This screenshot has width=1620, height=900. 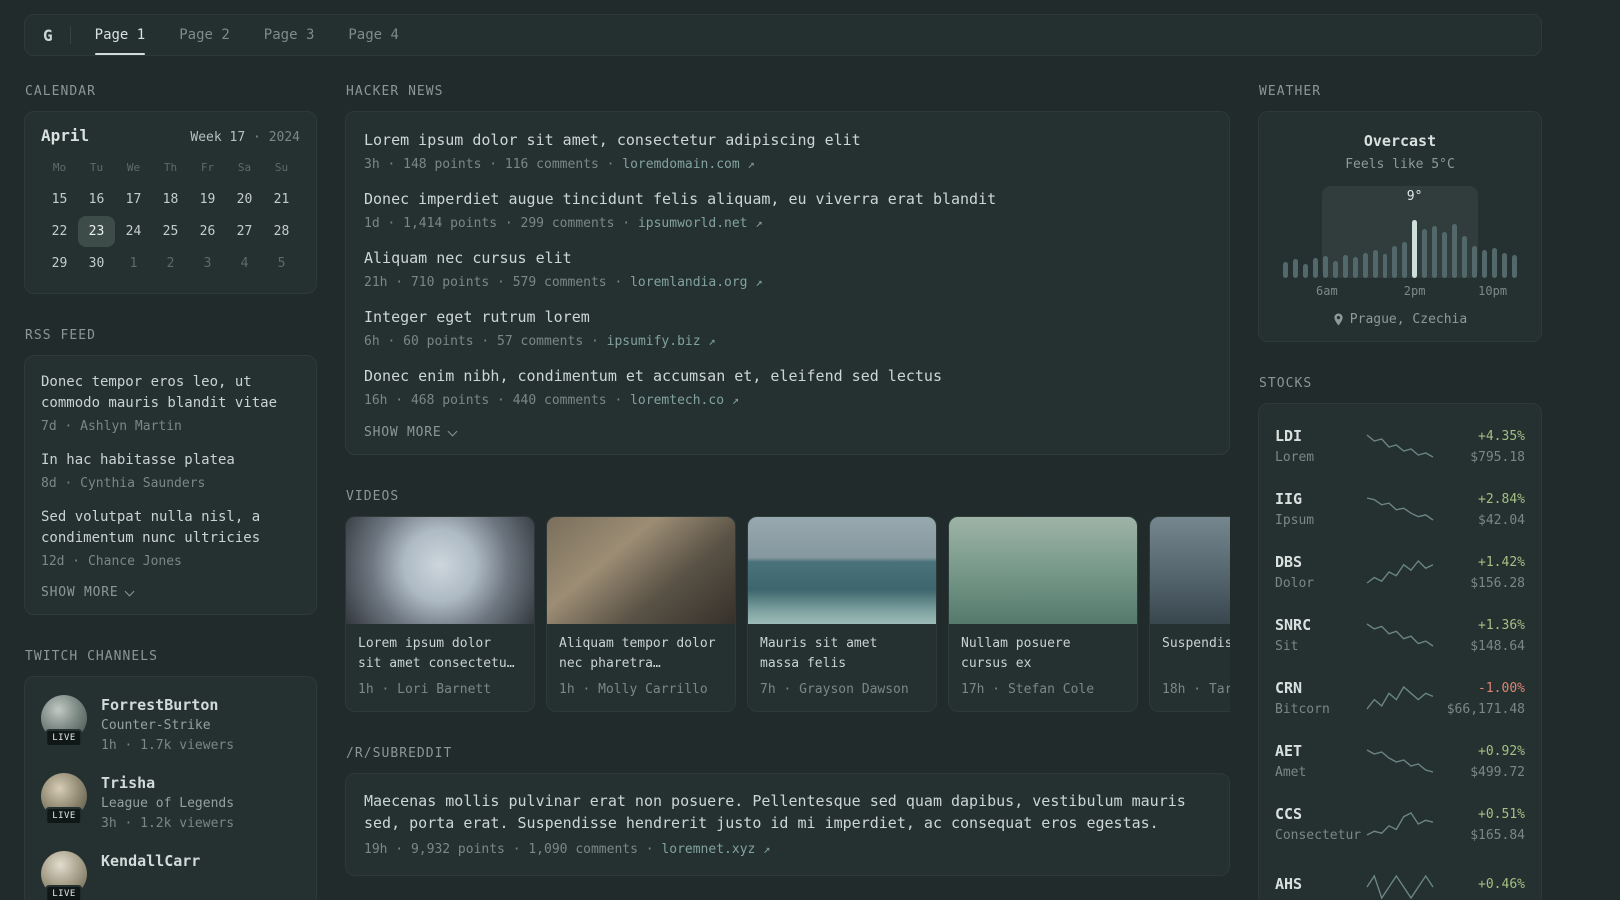 What do you see at coordinates (842, 654) in the screenshot?
I see `video-title: Mauris sit amet massa felis` at bounding box center [842, 654].